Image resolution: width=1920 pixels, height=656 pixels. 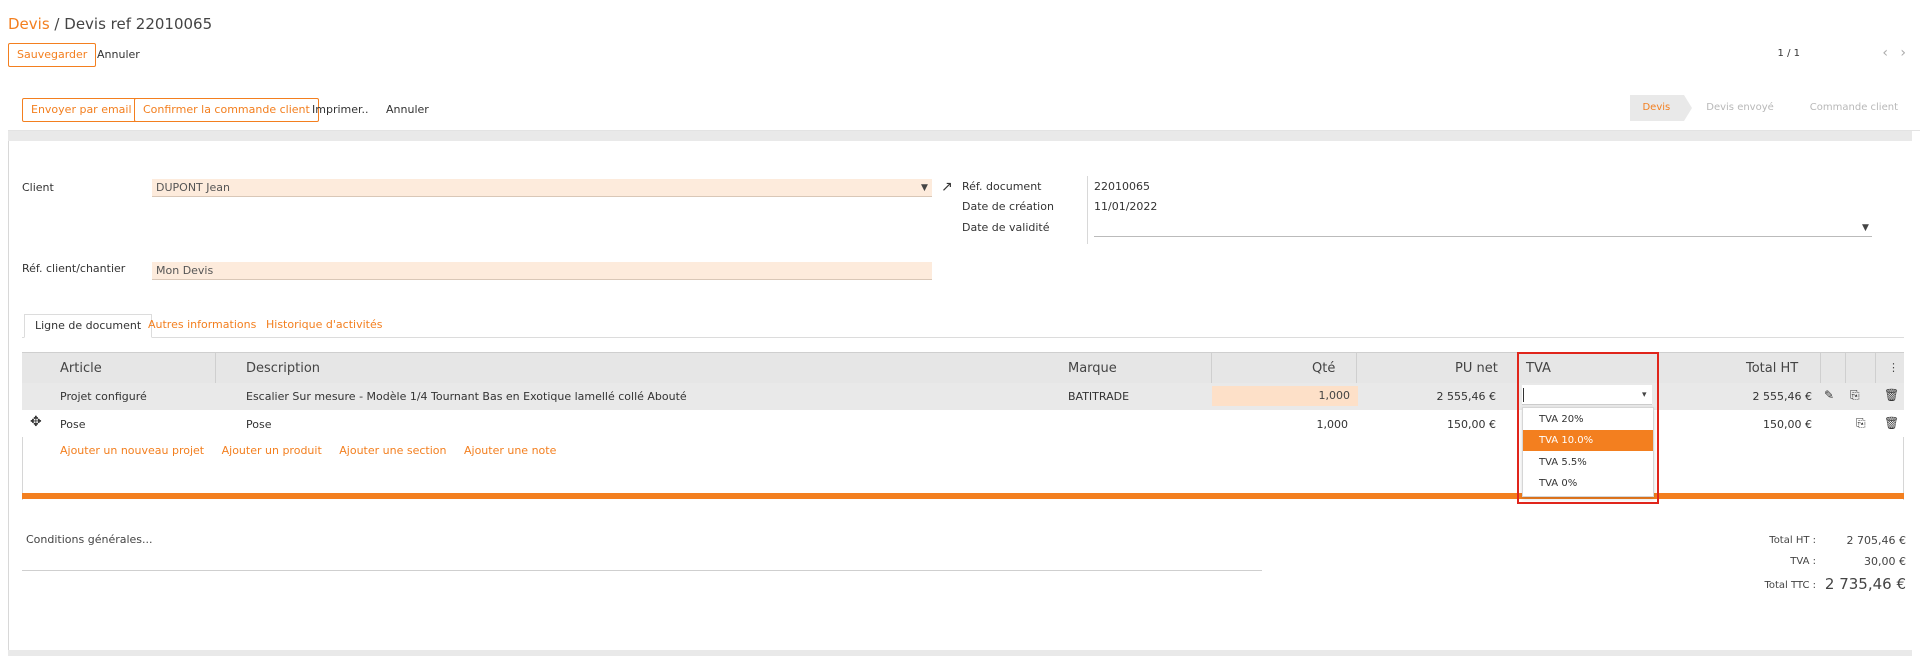 I want to click on date-validite-label: Date de validité, so click(x=1006, y=227).